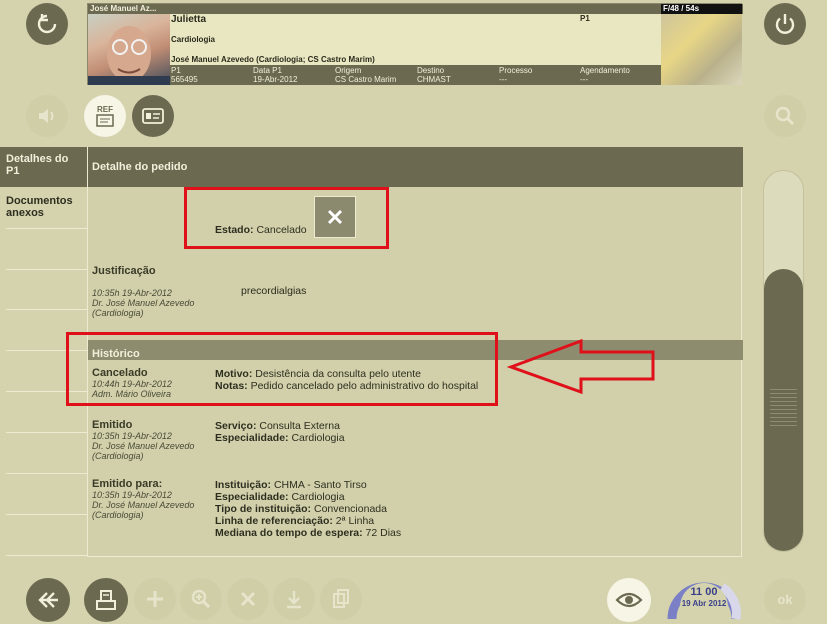 Image resolution: width=827 pixels, height=624 pixels. I want to click on speaker-icon, so click(46, 116).